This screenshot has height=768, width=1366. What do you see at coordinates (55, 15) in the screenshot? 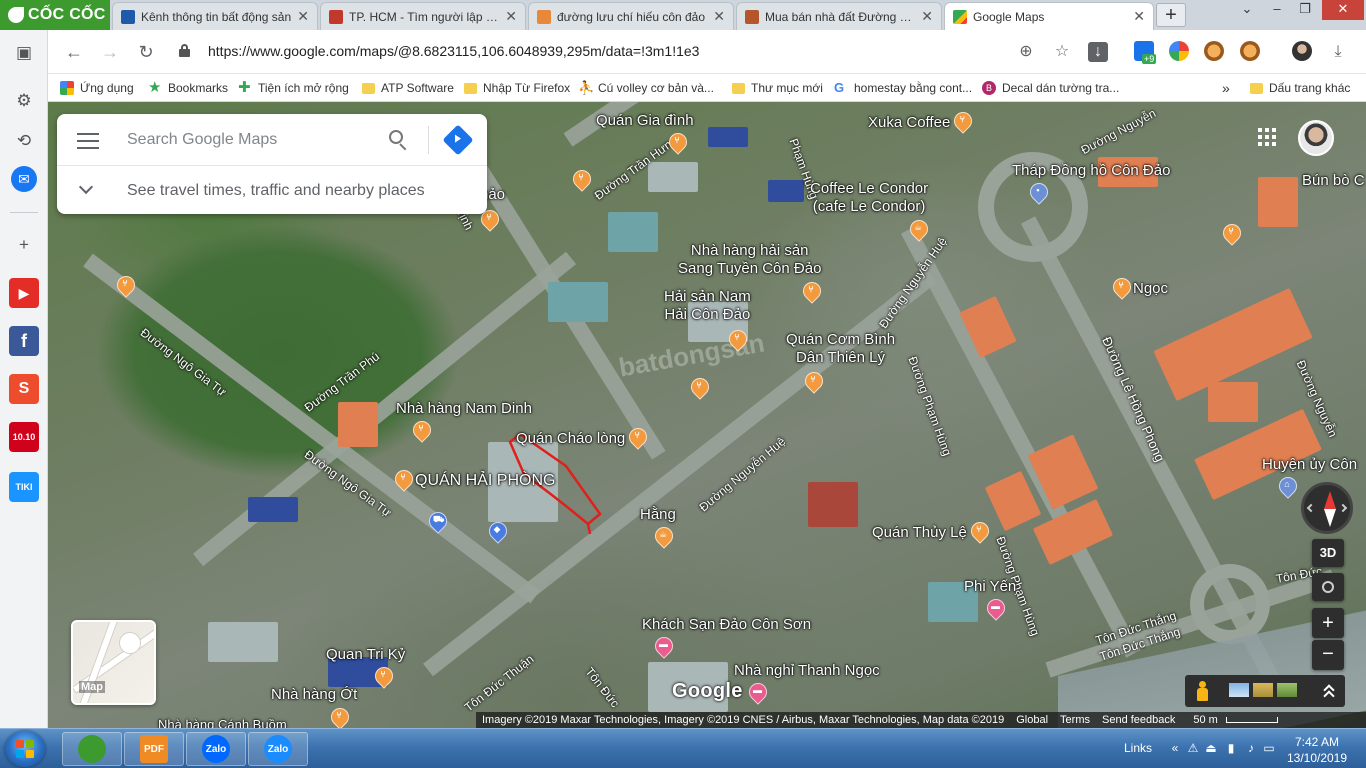
I see `coccoc-brand: CỐC CỐC` at bounding box center [55, 15].